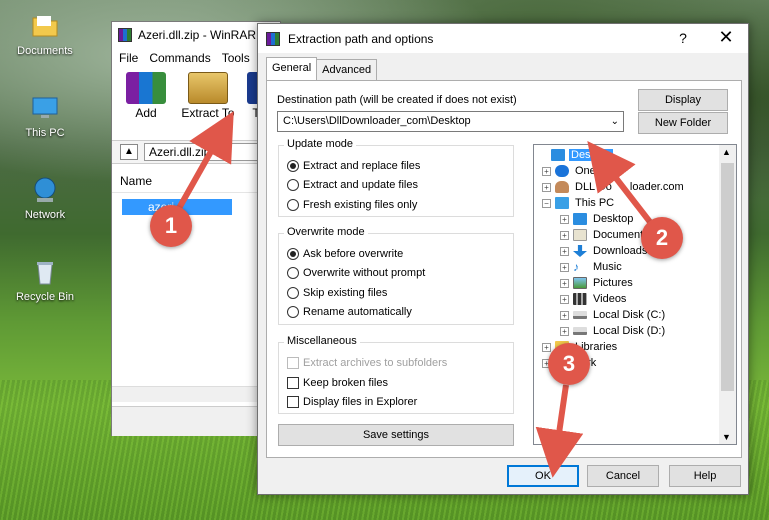 The width and height of the screenshot is (769, 520). I want to click on tree-item-downloads: + Downloads, so click(604, 251).